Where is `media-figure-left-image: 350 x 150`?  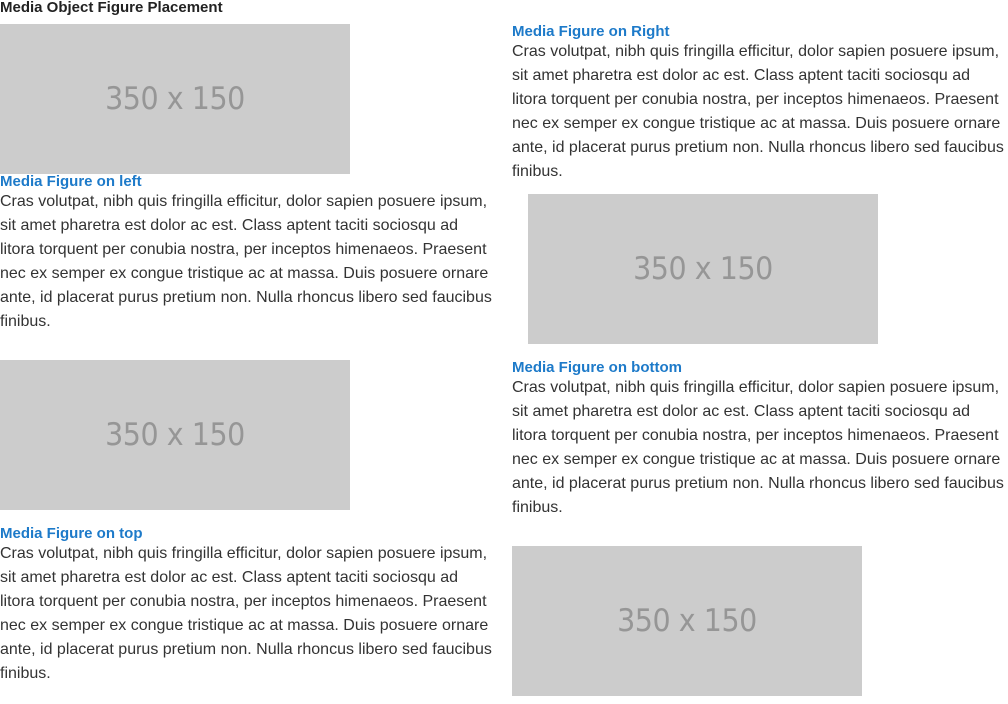
media-figure-left-image: 350 x 150 is located at coordinates (175, 99).